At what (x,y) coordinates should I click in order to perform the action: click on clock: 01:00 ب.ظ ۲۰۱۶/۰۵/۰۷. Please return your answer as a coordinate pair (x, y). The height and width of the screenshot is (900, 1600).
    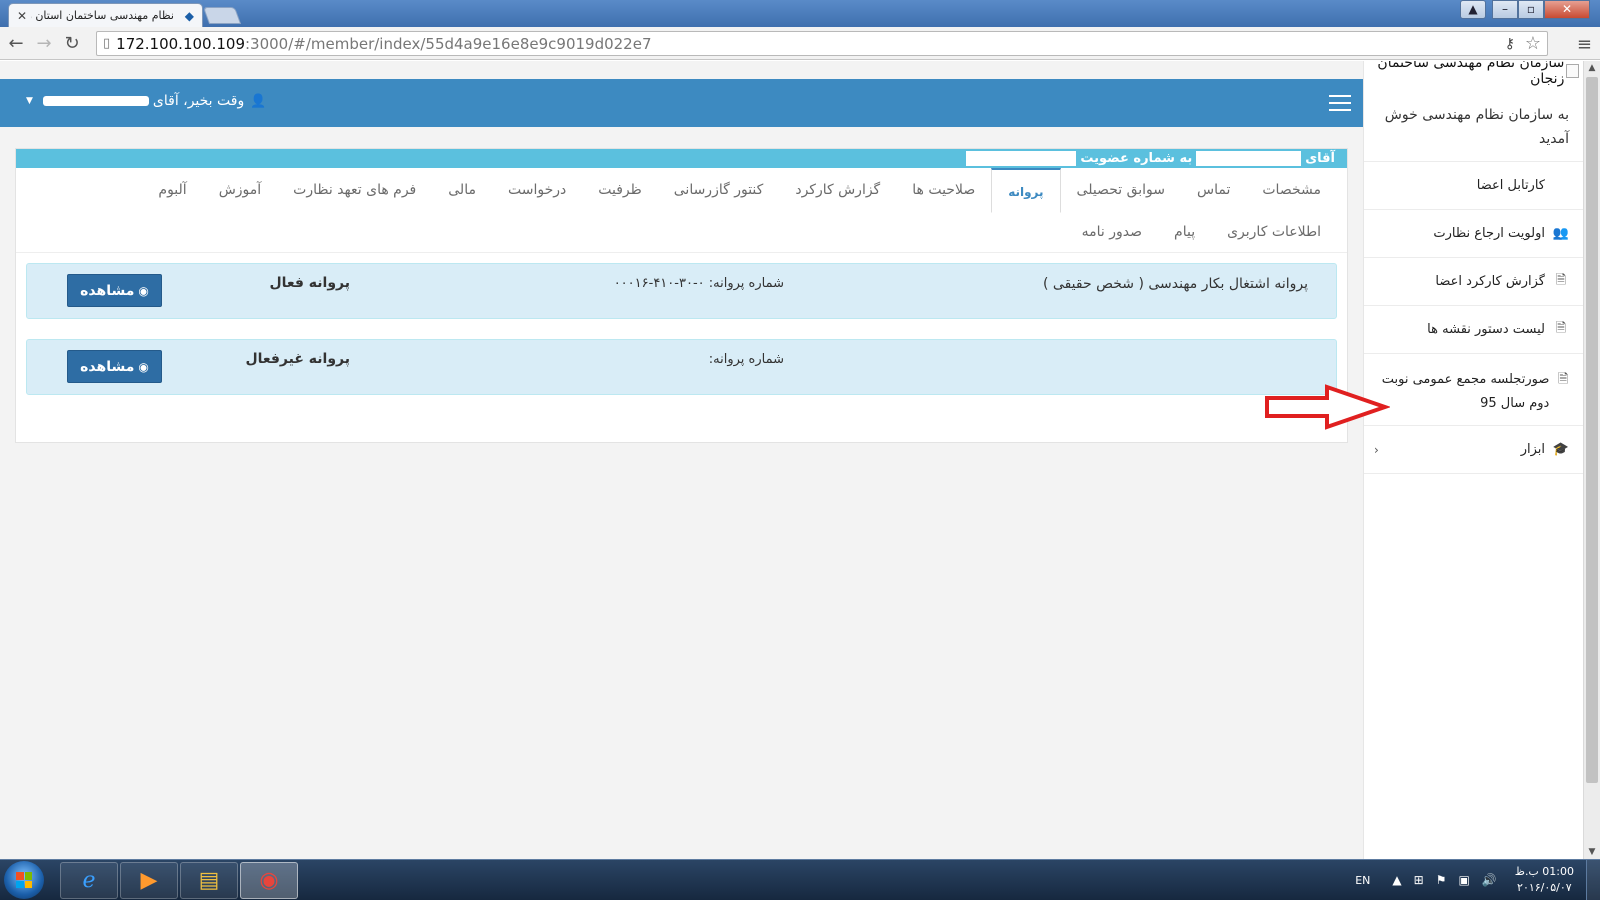
    Looking at the image, I should click on (1544, 880).